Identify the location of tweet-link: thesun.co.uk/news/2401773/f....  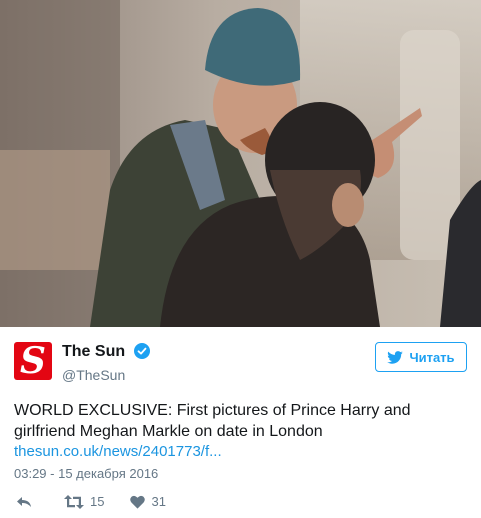
(118, 451).